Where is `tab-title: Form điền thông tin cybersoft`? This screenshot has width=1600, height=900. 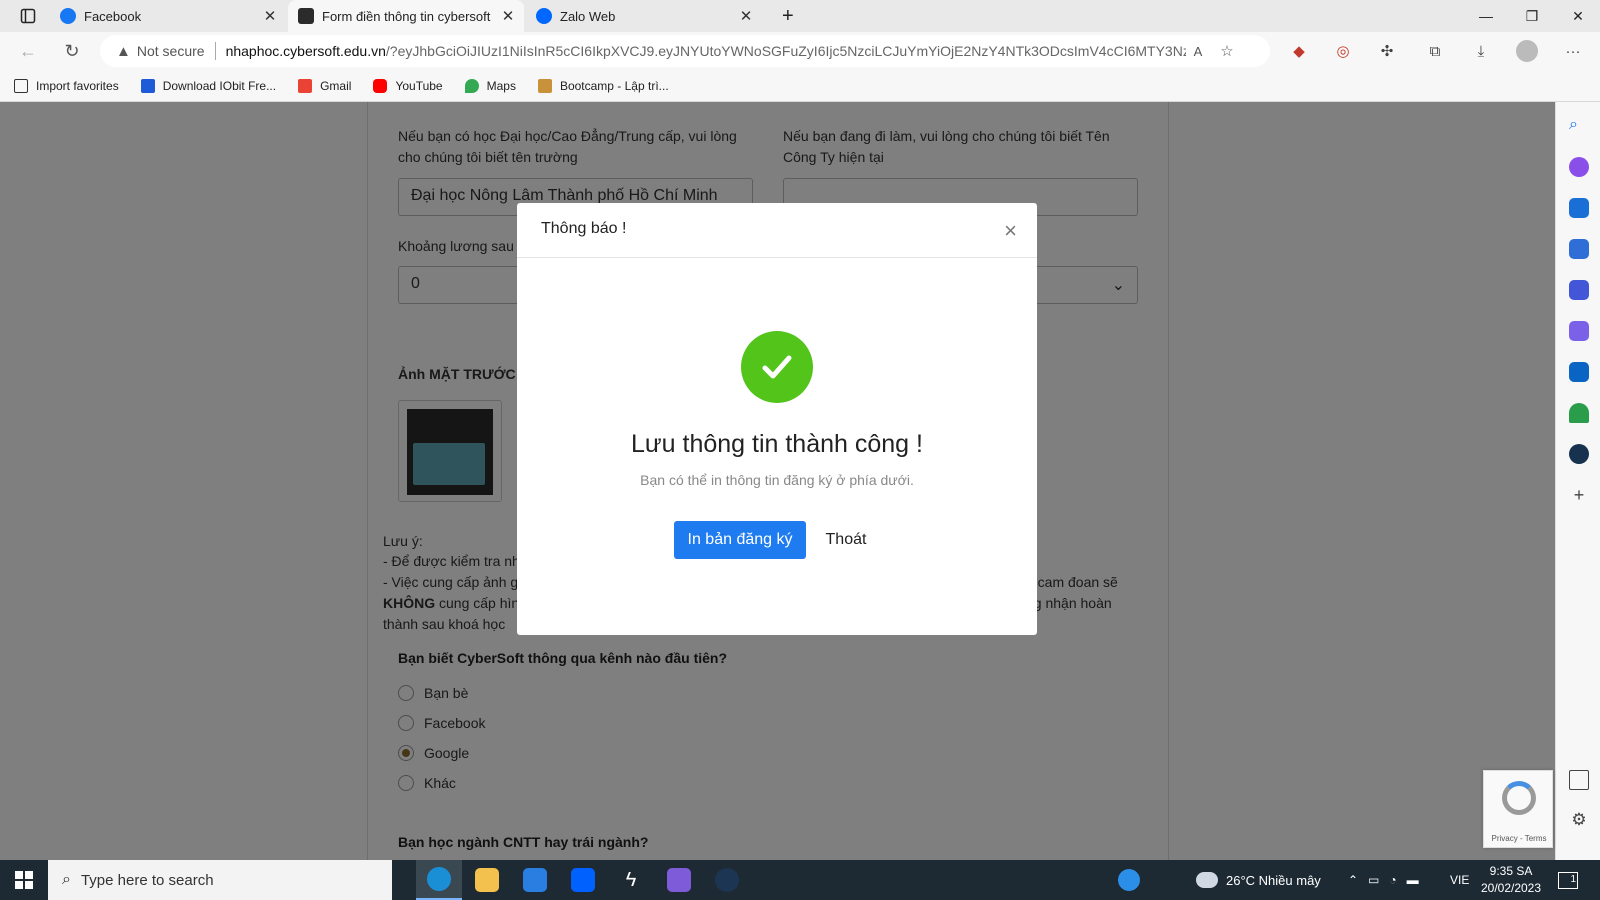
tab-title: Form điền thông tin cybersoft is located at coordinates (406, 16).